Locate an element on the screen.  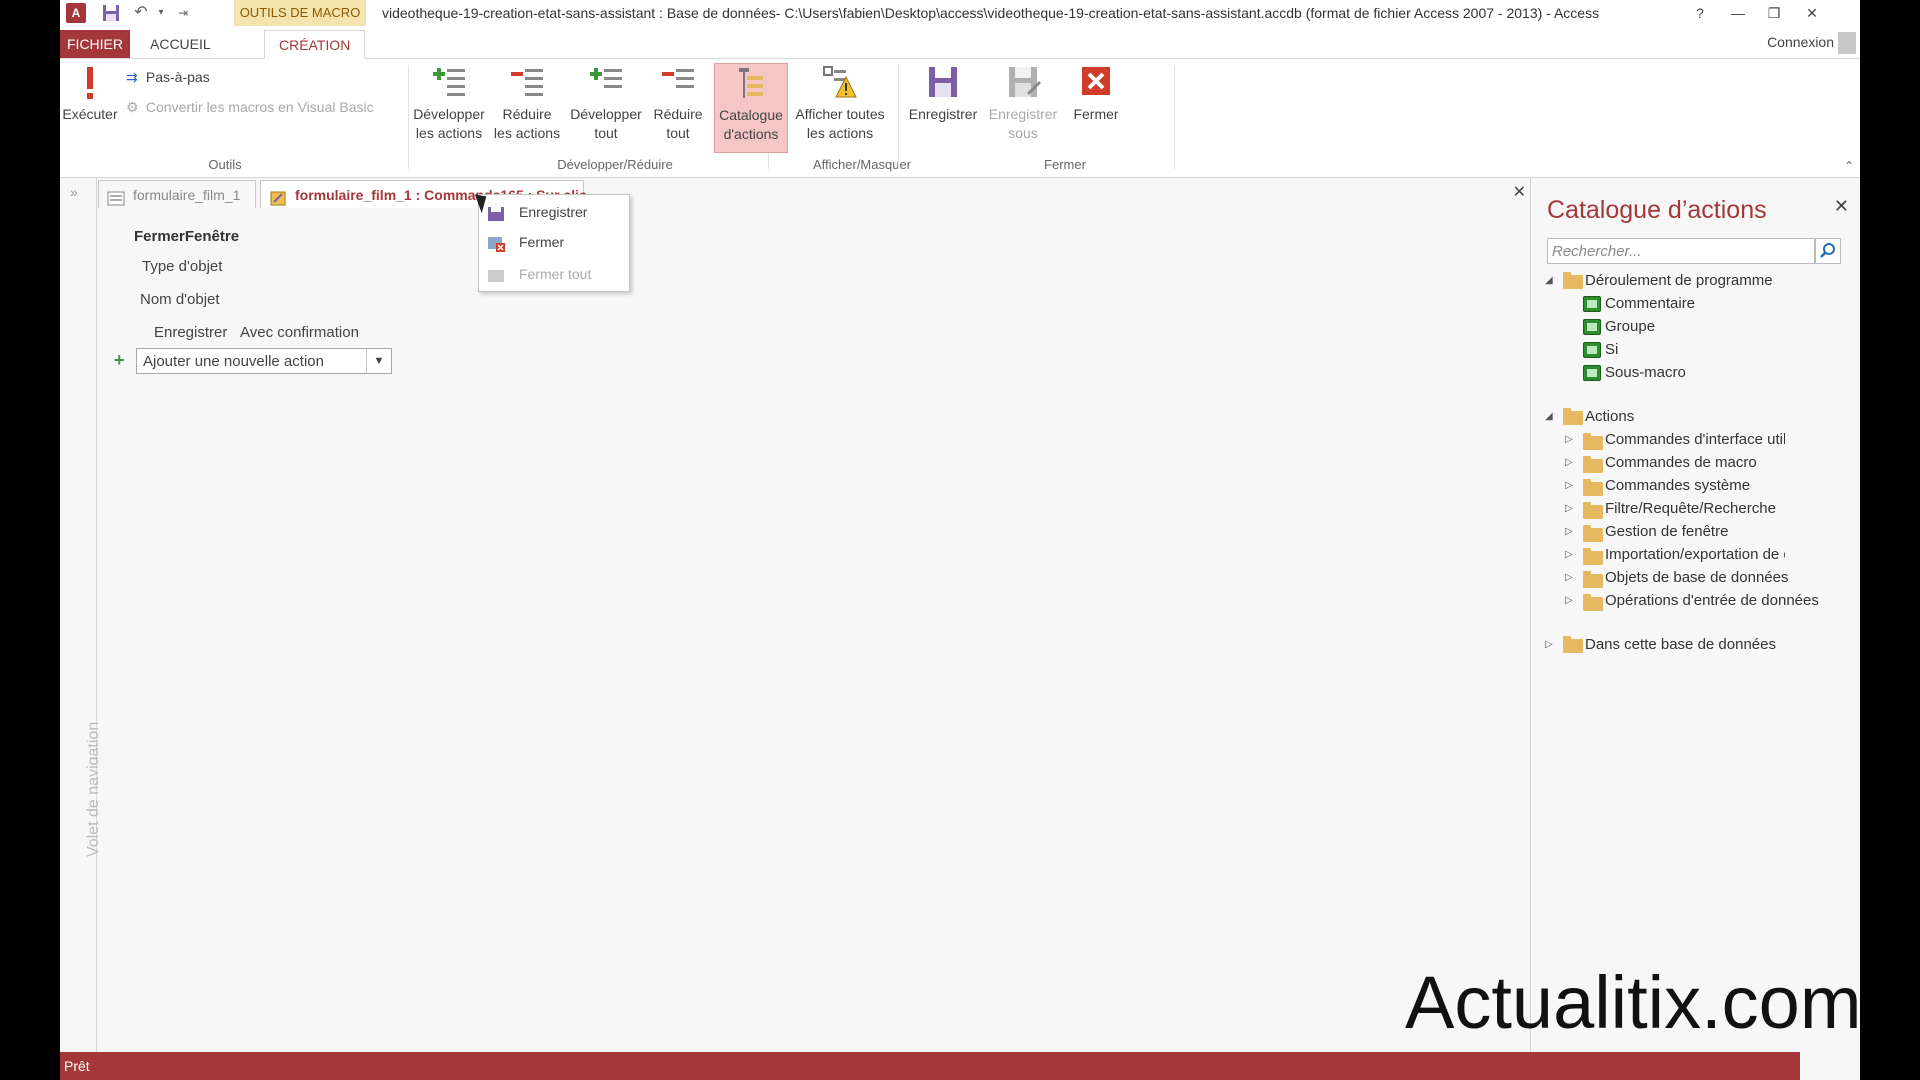
navigation-pane: » Volet de navigation is located at coordinates (81, 615).